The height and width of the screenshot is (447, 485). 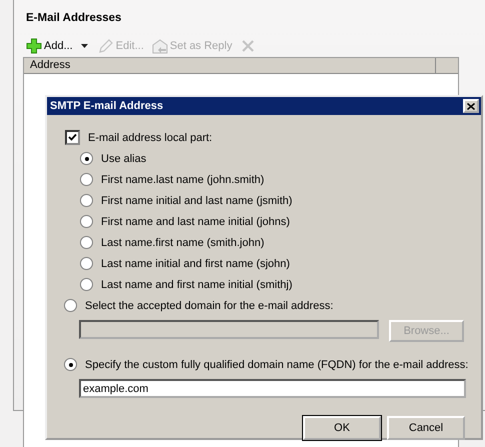 What do you see at coordinates (342, 428) in the screenshot?
I see `ok-button: OK` at bounding box center [342, 428].